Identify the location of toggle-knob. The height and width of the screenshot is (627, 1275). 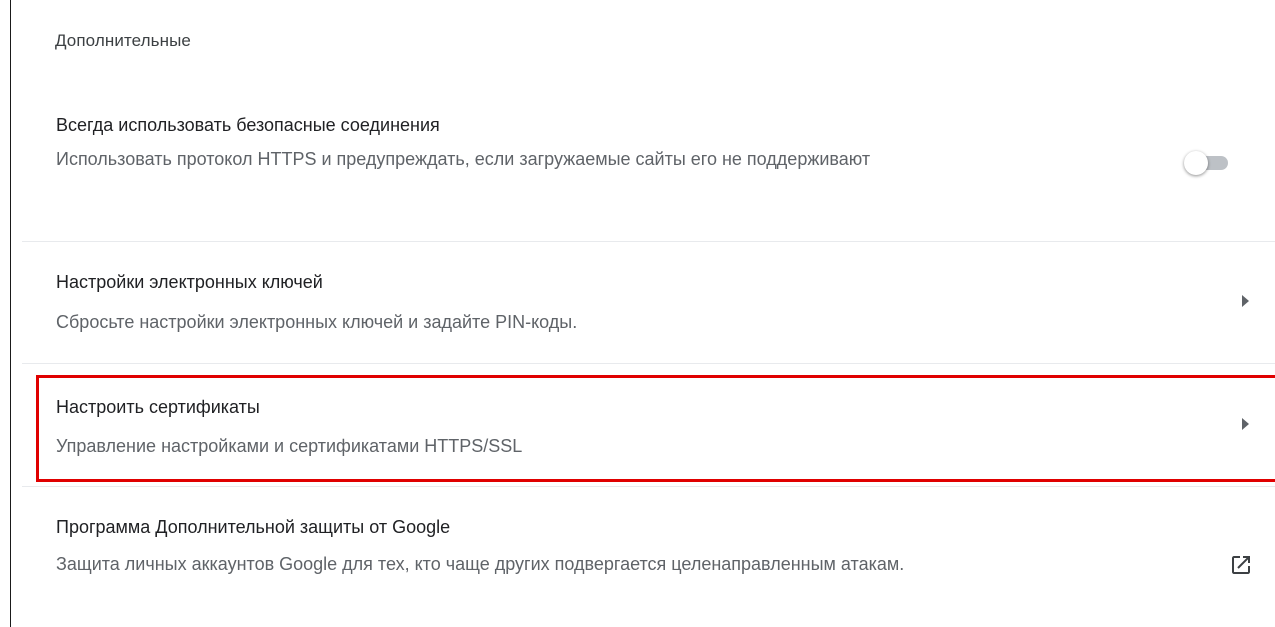
(1196, 163).